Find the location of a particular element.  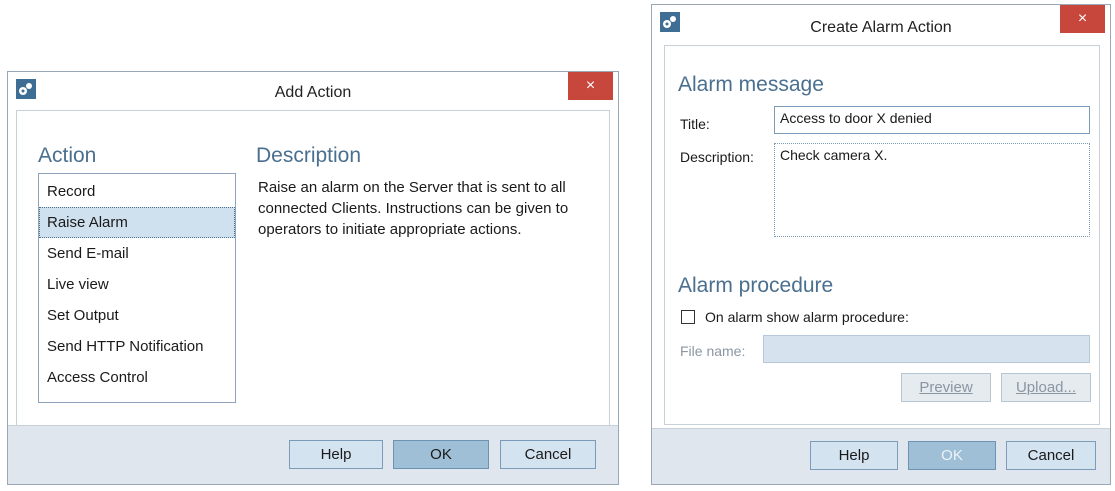

show-procedure-label: On alarm show alarm procedure: is located at coordinates (807, 317).